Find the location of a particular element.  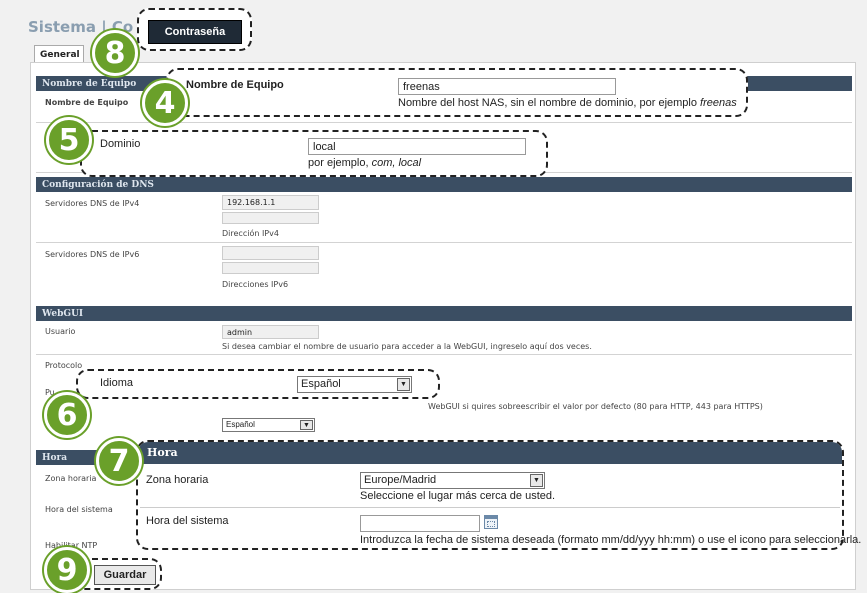

time-systime-bg-label: Hora del sistema is located at coordinates (79, 509).